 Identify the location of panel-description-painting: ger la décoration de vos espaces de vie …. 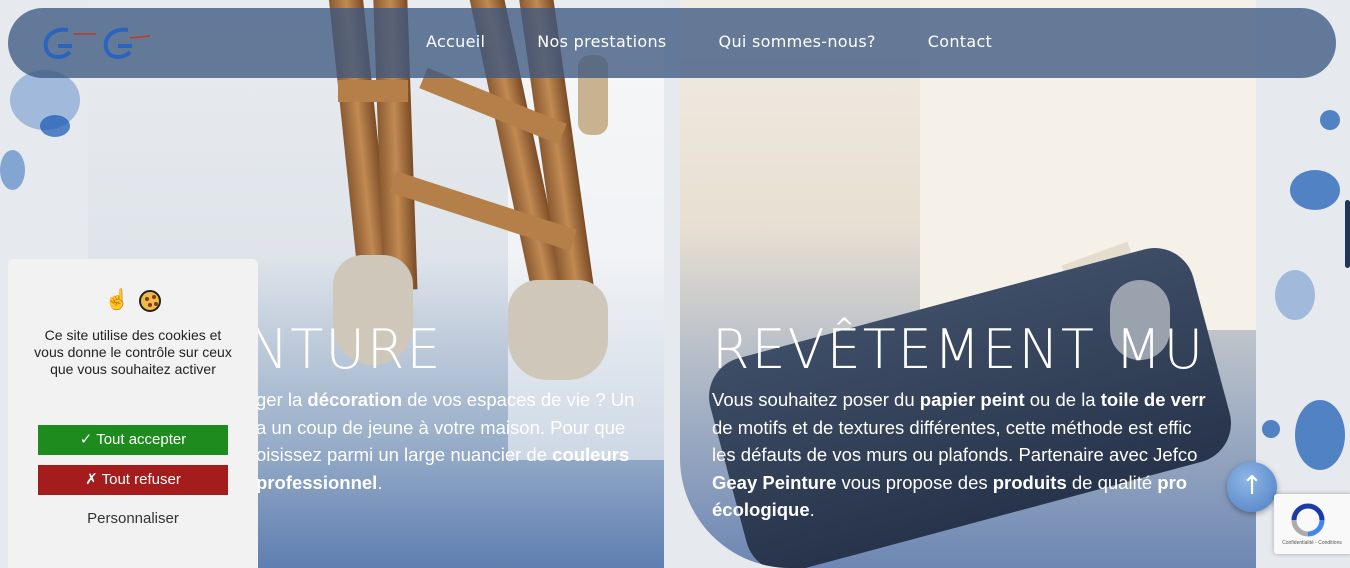
(445, 441).